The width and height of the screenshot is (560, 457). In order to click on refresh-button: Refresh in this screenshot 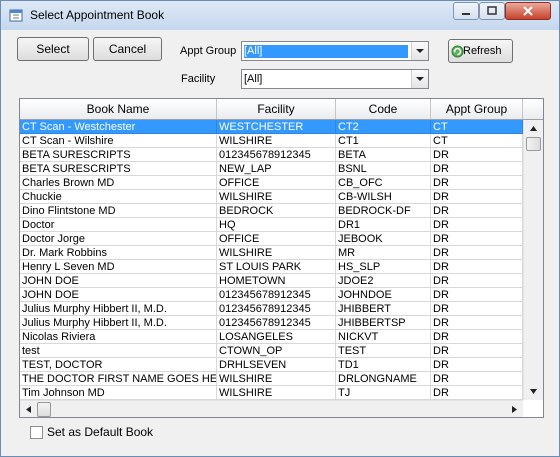, I will do `click(480, 51)`.